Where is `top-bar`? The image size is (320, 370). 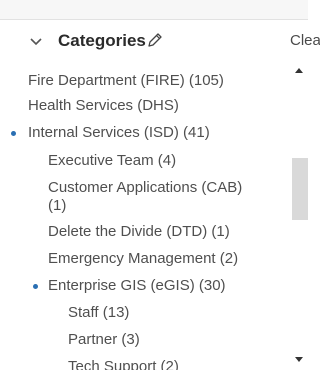 top-bar is located at coordinates (154, 10).